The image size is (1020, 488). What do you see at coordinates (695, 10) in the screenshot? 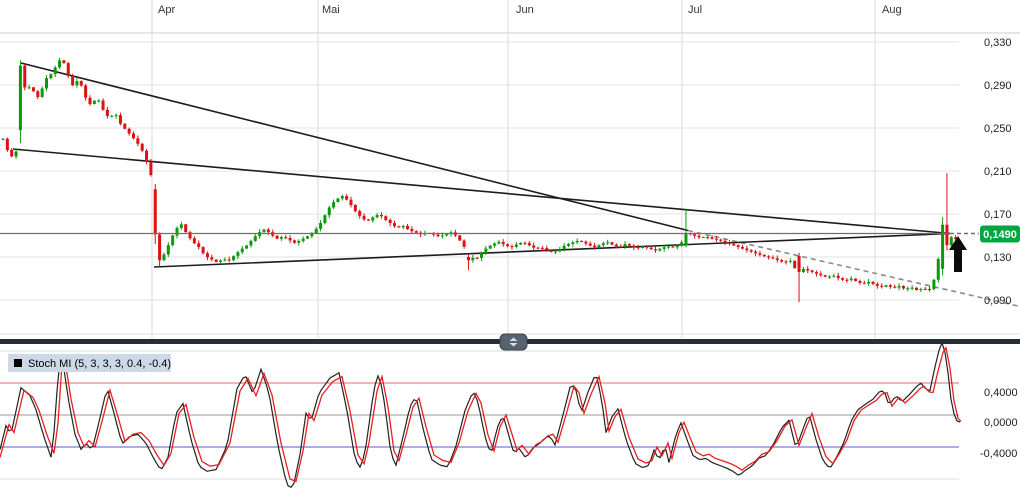
I see `month-label: Jul` at bounding box center [695, 10].